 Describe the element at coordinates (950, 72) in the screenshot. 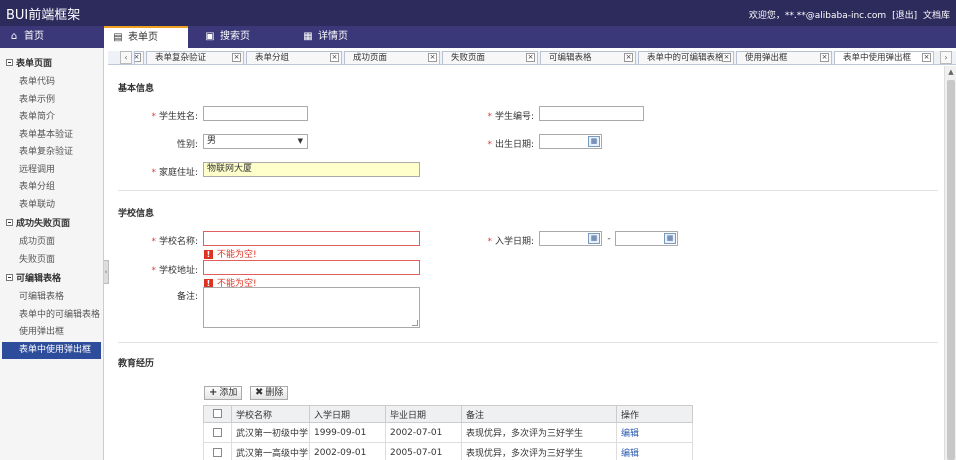

I see `scroll-up-icon: ▲` at that location.